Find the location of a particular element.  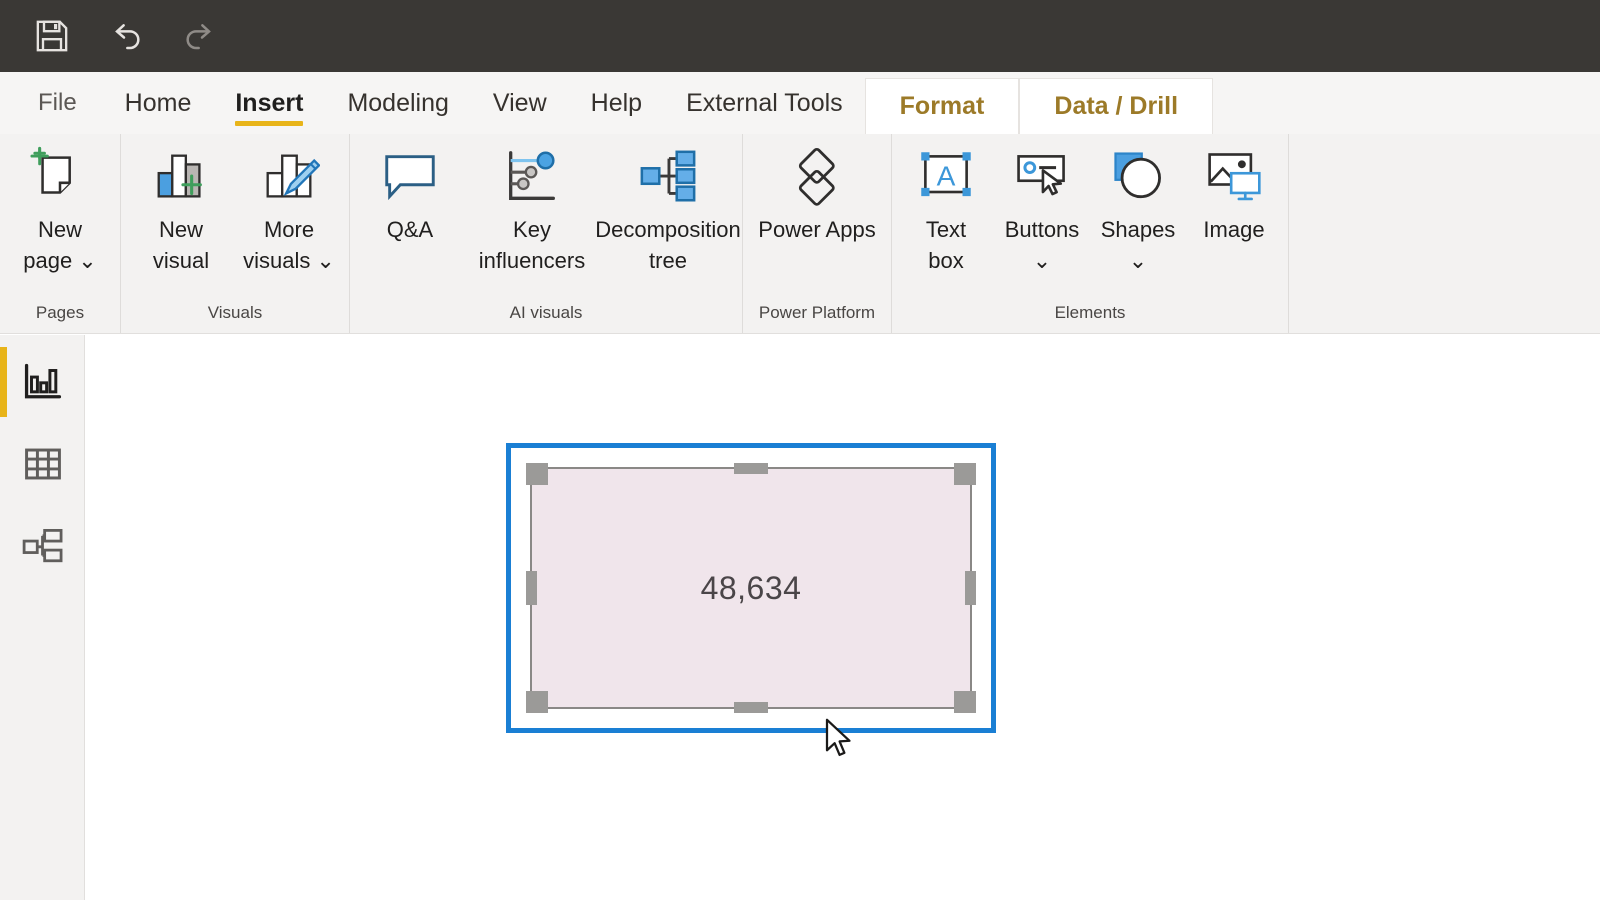

tab-format: Format is located at coordinates (942, 106).